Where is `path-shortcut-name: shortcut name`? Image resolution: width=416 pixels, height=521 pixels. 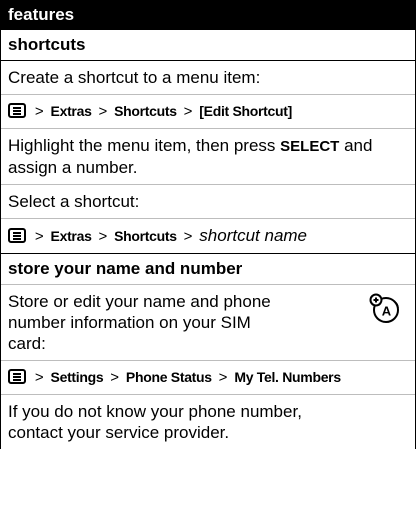 path-shortcut-name: shortcut name is located at coordinates (253, 235).